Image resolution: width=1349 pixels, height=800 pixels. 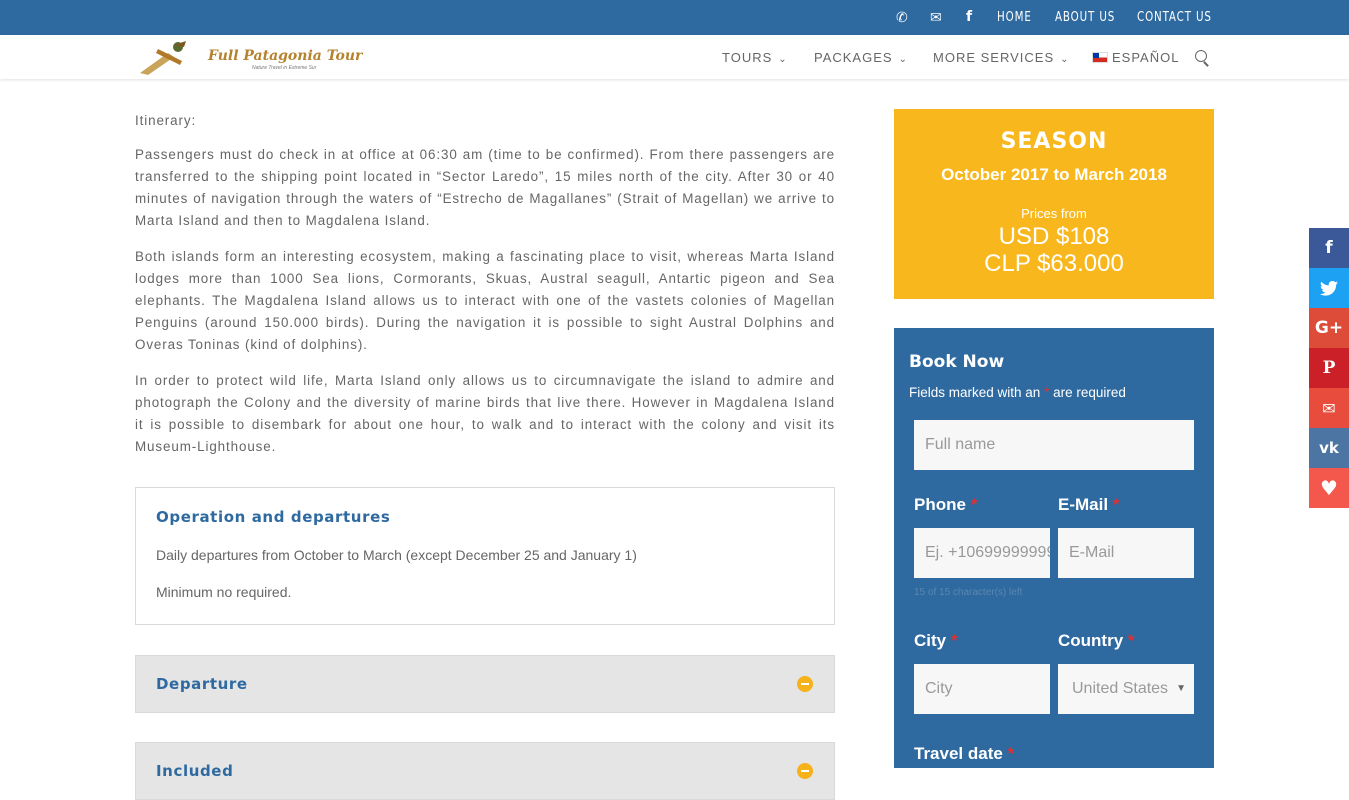 I want to click on google-plus-icon: G+, so click(x=1329, y=328).